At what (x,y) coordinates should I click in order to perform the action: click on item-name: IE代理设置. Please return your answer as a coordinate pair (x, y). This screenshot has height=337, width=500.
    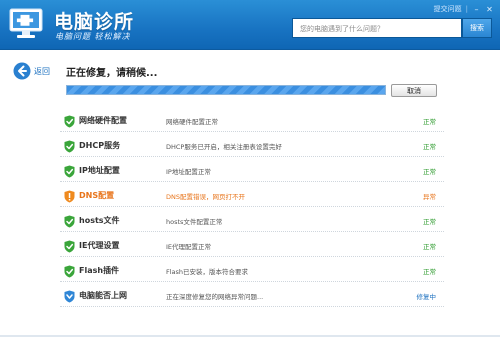
    Looking at the image, I should click on (99, 245).